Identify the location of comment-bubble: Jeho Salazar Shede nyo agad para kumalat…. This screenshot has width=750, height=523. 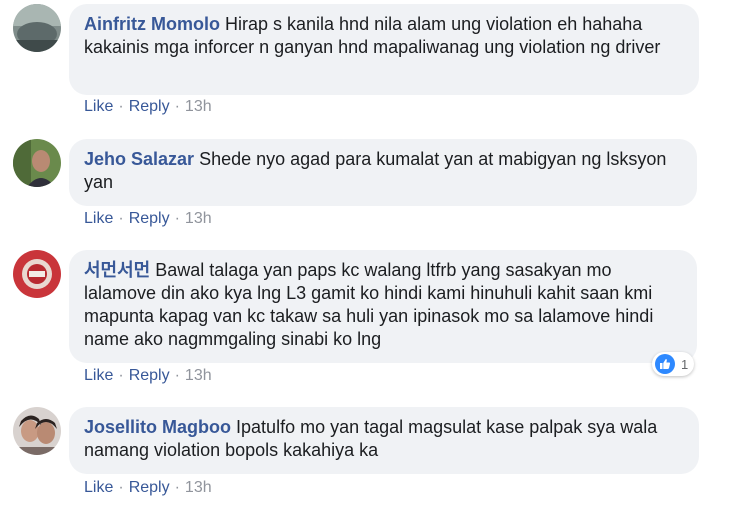
(383, 172).